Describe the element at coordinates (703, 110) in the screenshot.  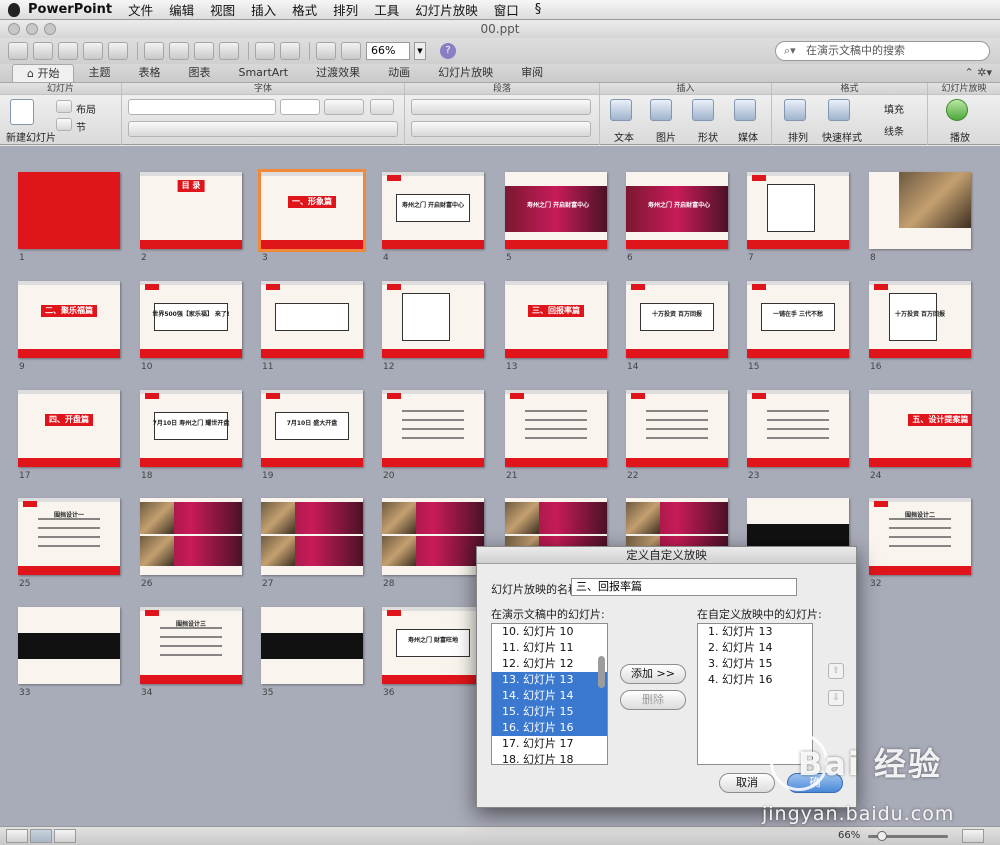
I see `shape-icon` at that location.